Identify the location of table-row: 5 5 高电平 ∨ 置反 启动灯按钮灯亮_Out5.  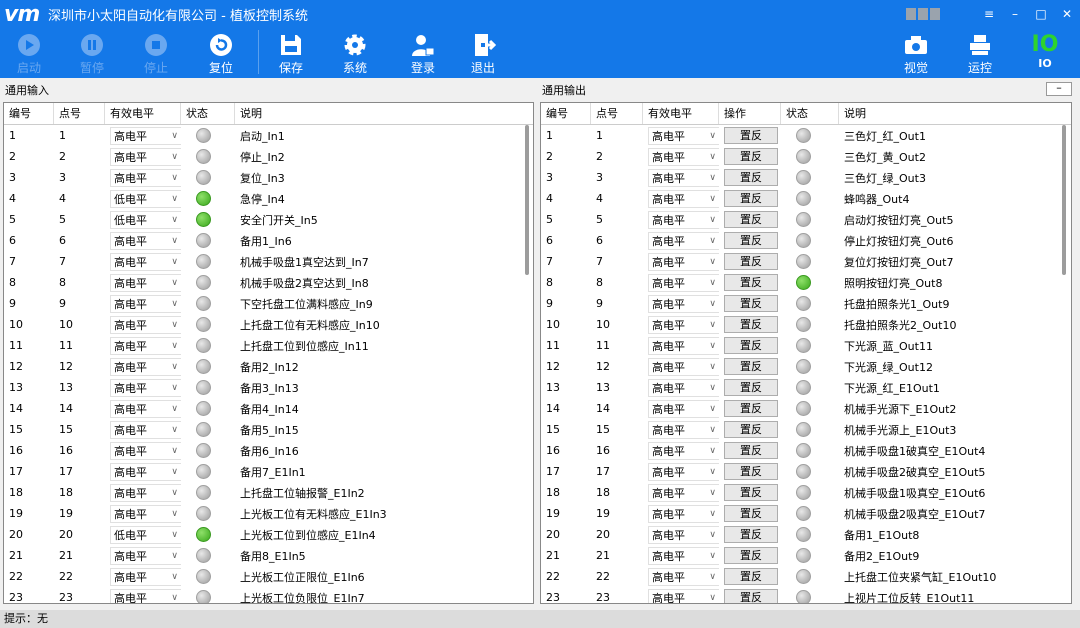
(806, 219).